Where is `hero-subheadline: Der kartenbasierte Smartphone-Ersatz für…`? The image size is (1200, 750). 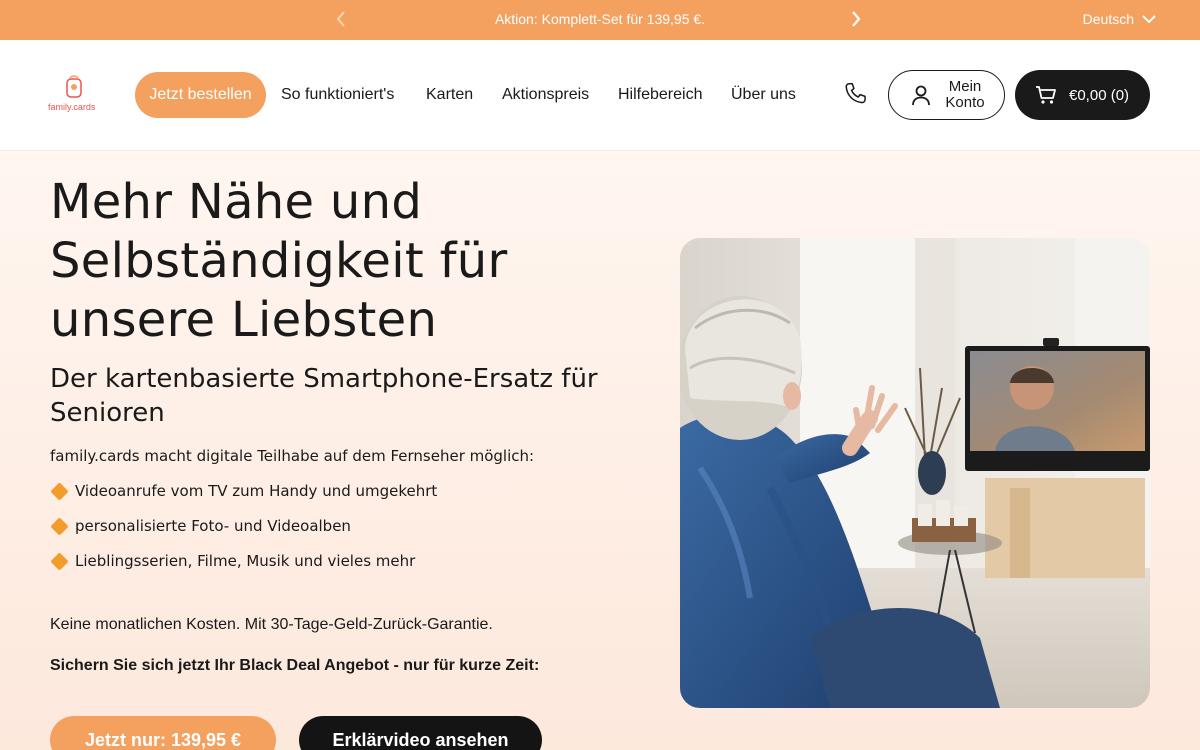 hero-subheadline: Der kartenbasierte Smartphone-Ersatz für… is located at coordinates (324, 396).